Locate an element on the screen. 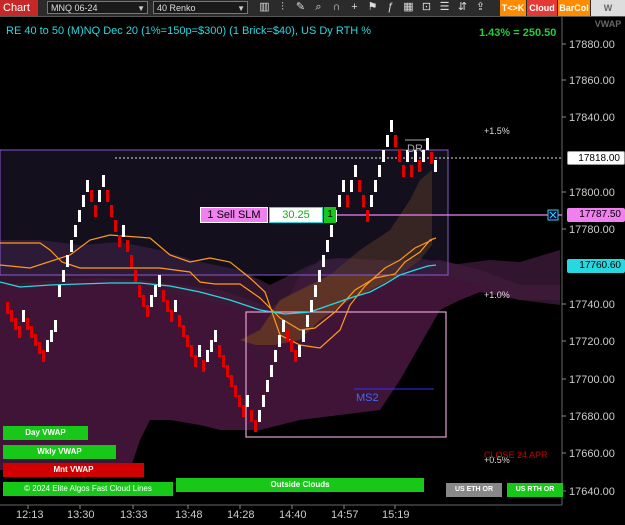 The image size is (625, 525). magnet-icon: ∩ is located at coordinates (336, 7).